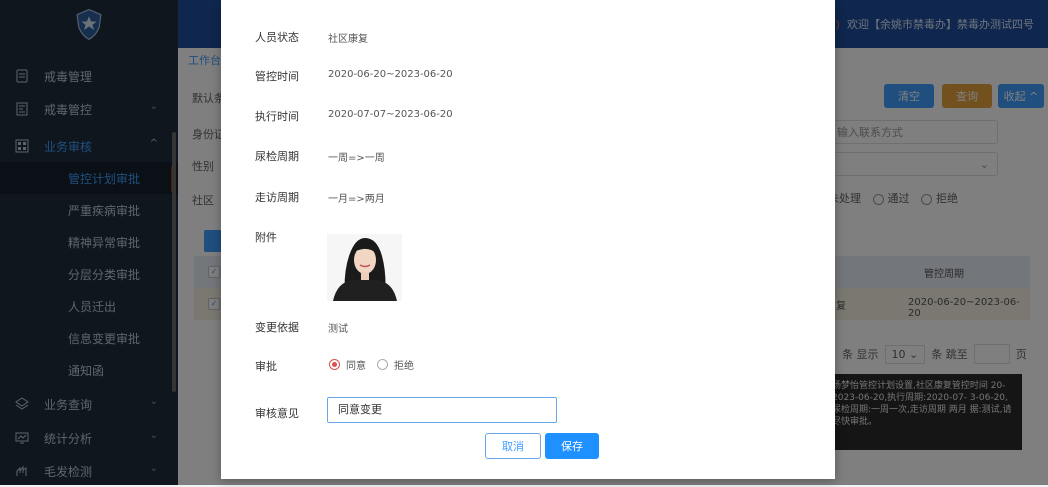 This screenshot has height=487, width=1048. Describe the element at coordinates (277, 156) in the screenshot. I see `urine-test-period-label: 尿检周期` at that location.